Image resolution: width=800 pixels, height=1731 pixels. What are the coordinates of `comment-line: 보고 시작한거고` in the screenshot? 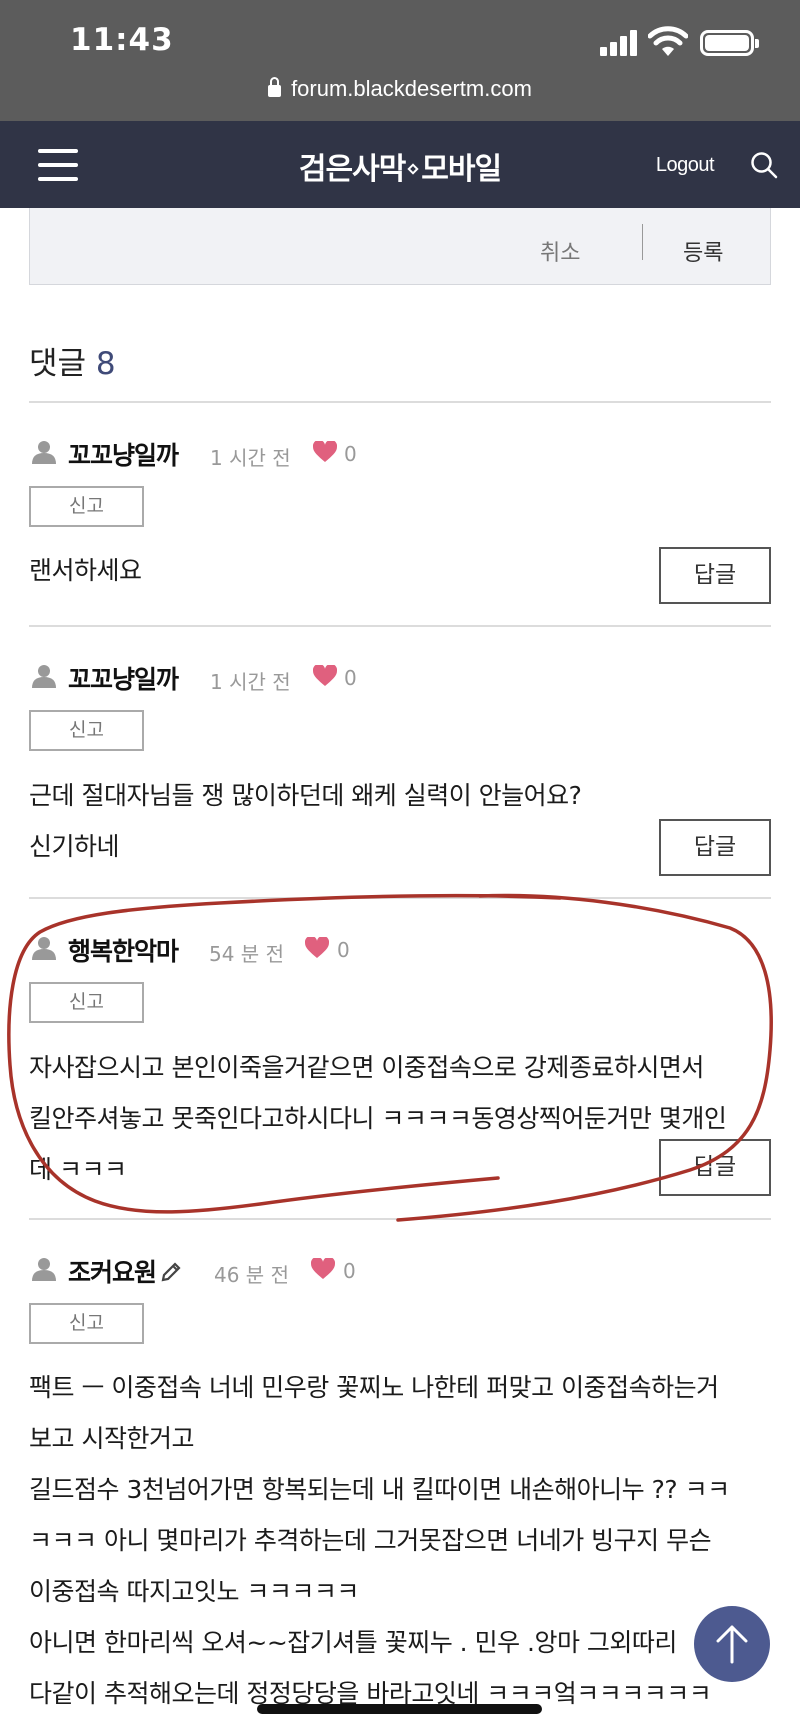 It's located at (111, 1438).